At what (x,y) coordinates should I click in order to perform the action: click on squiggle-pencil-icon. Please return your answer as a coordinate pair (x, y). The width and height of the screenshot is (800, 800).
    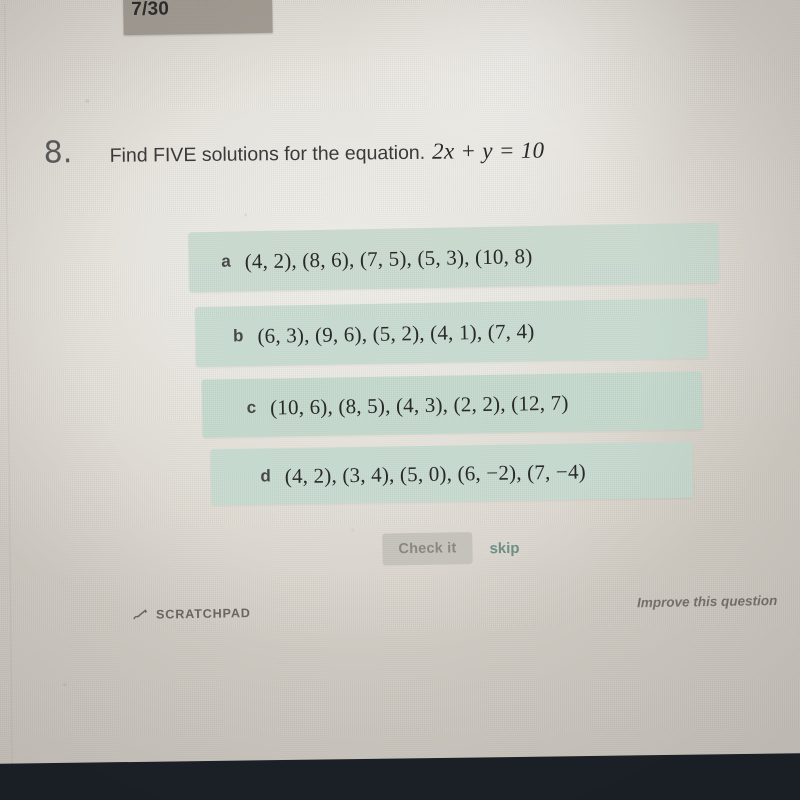
    Looking at the image, I should click on (140, 614).